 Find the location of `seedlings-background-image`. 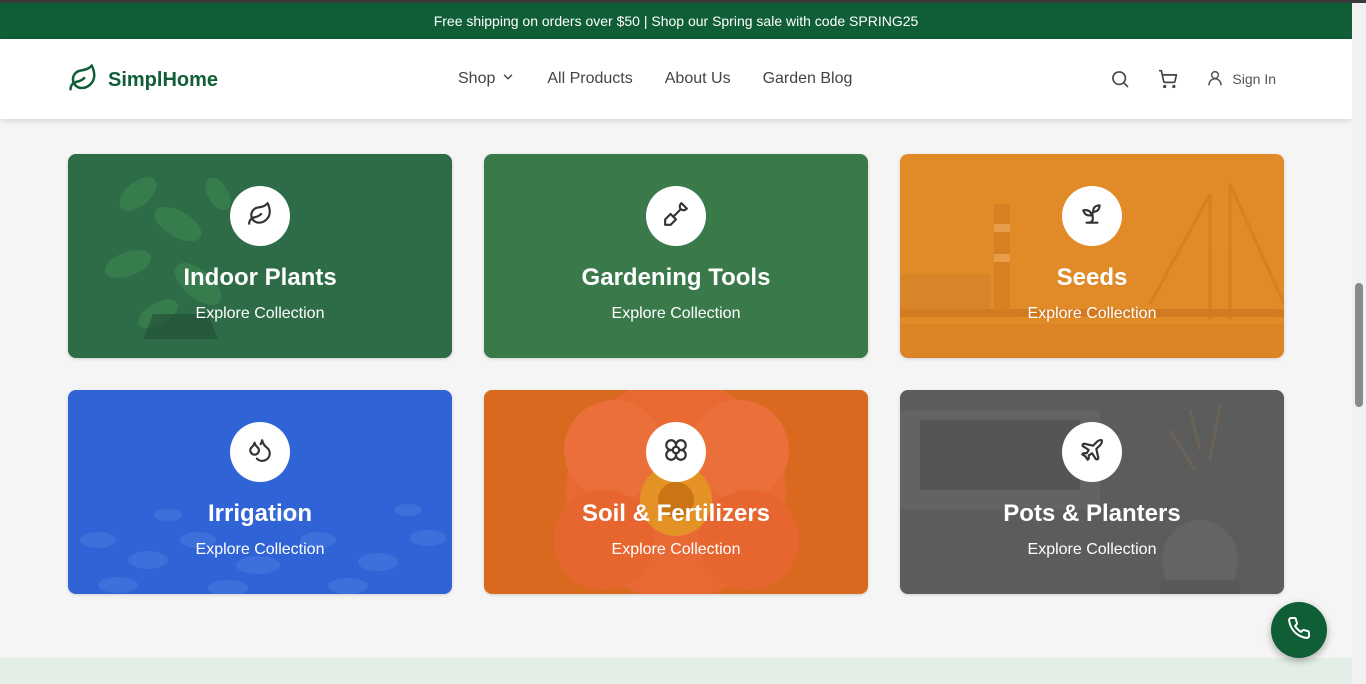

seedlings-background-image is located at coordinates (263, 549).